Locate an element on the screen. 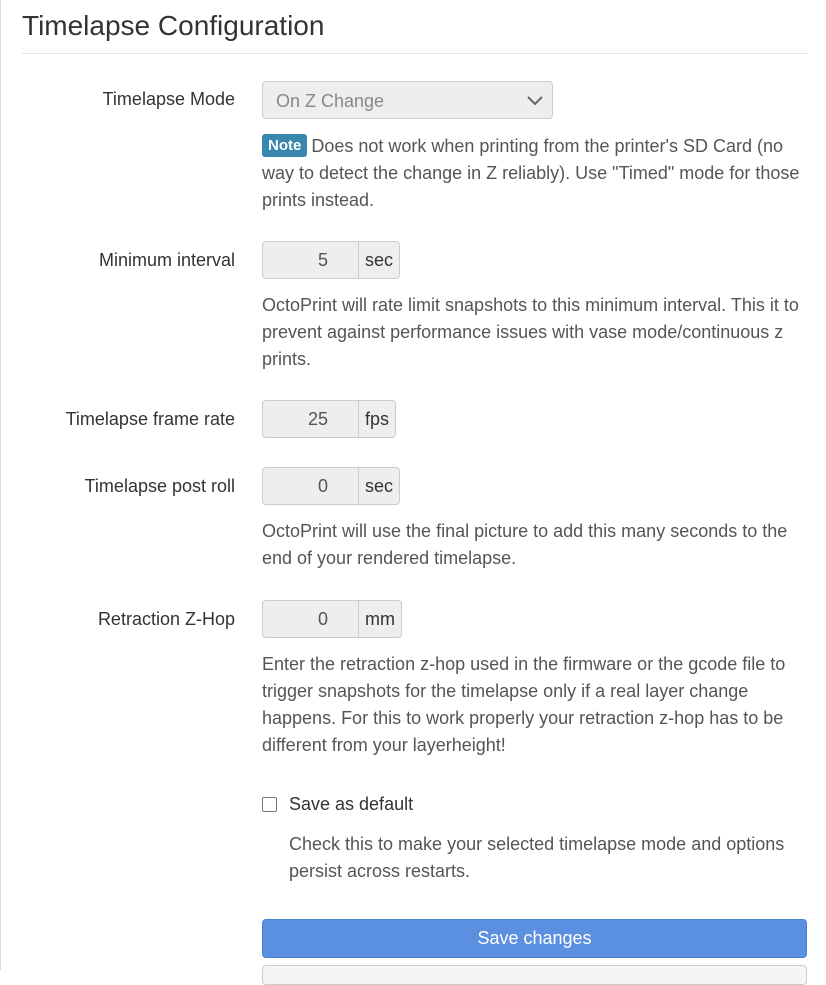 This screenshot has height=985, width=826. frame-rate-group: 25 fps is located at coordinates (329, 419).